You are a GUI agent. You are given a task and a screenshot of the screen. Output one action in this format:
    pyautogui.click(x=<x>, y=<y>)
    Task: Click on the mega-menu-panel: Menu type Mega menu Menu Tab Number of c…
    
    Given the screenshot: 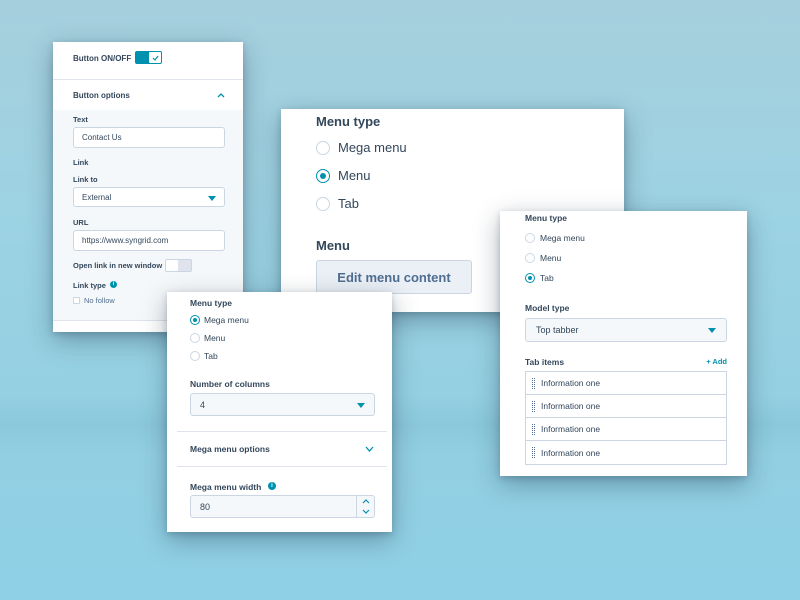 What is the action you would take?
    pyautogui.click(x=279, y=412)
    